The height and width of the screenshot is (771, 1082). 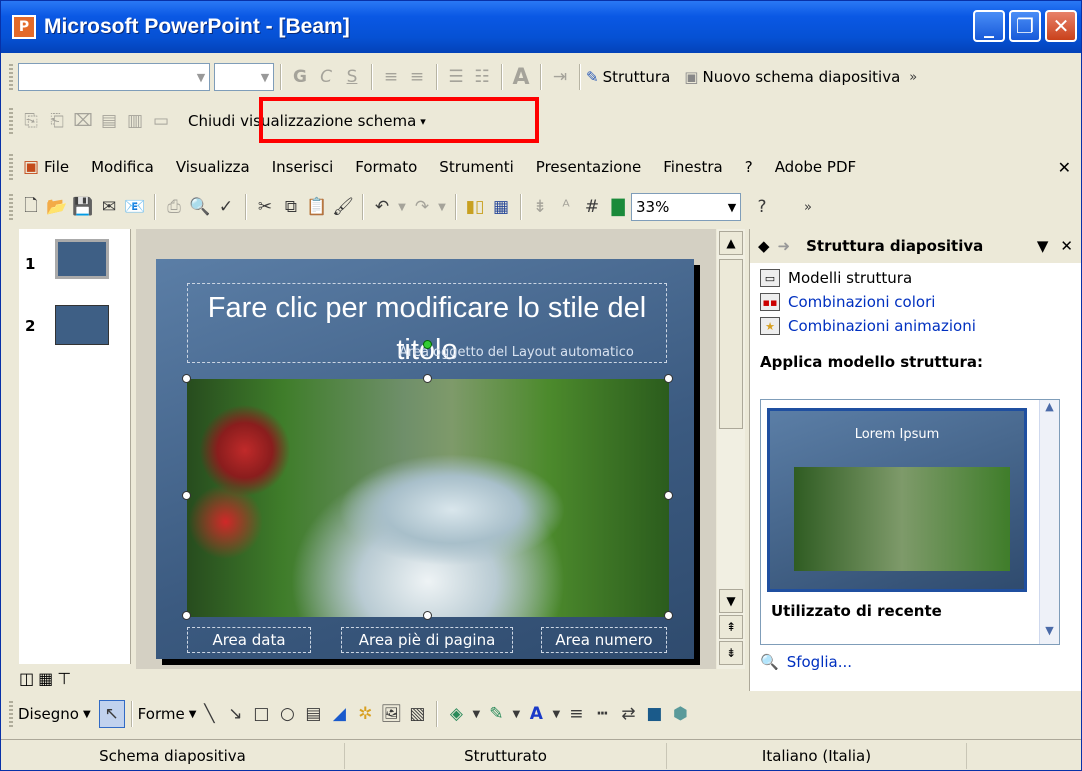 I want to click on increase-font-icon: A, so click(x=521, y=77).